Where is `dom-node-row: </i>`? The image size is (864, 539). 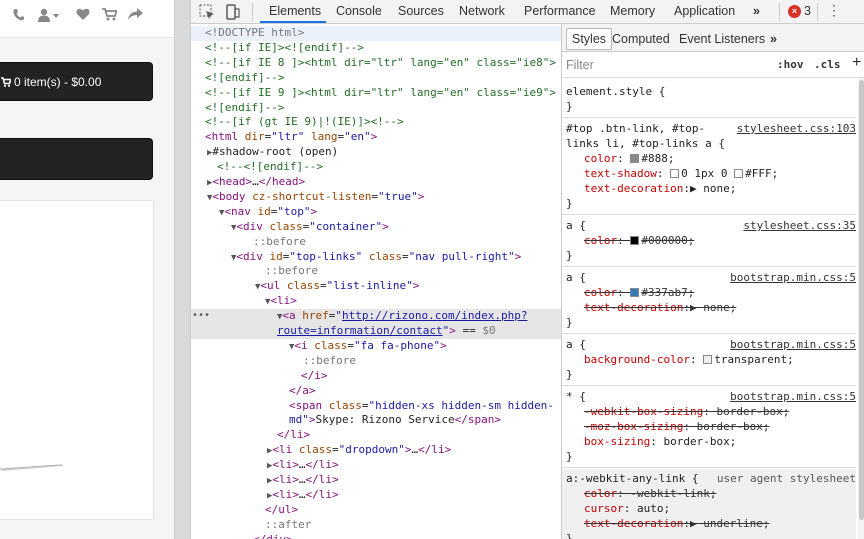
dom-node-row: </i> is located at coordinates (376, 376).